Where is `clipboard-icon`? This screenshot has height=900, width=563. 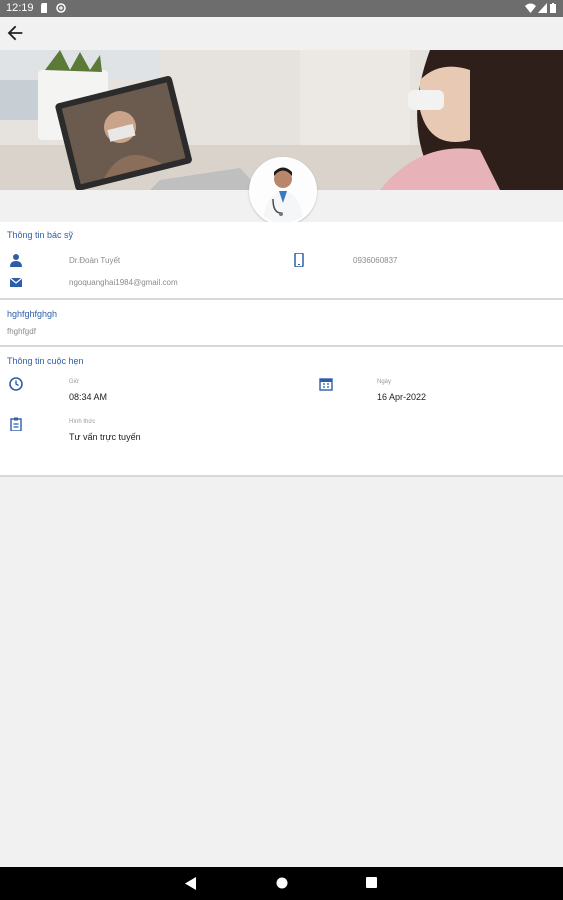 clipboard-icon is located at coordinates (16, 424).